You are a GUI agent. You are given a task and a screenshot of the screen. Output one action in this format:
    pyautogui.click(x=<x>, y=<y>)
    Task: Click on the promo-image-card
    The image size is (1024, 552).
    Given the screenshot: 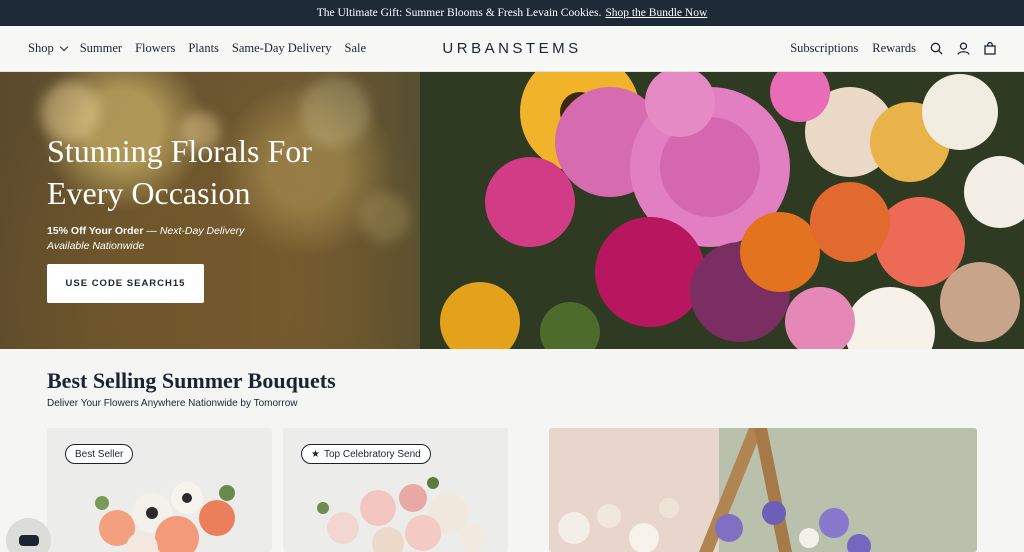 What is the action you would take?
    pyautogui.click(x=763, y=490)
    